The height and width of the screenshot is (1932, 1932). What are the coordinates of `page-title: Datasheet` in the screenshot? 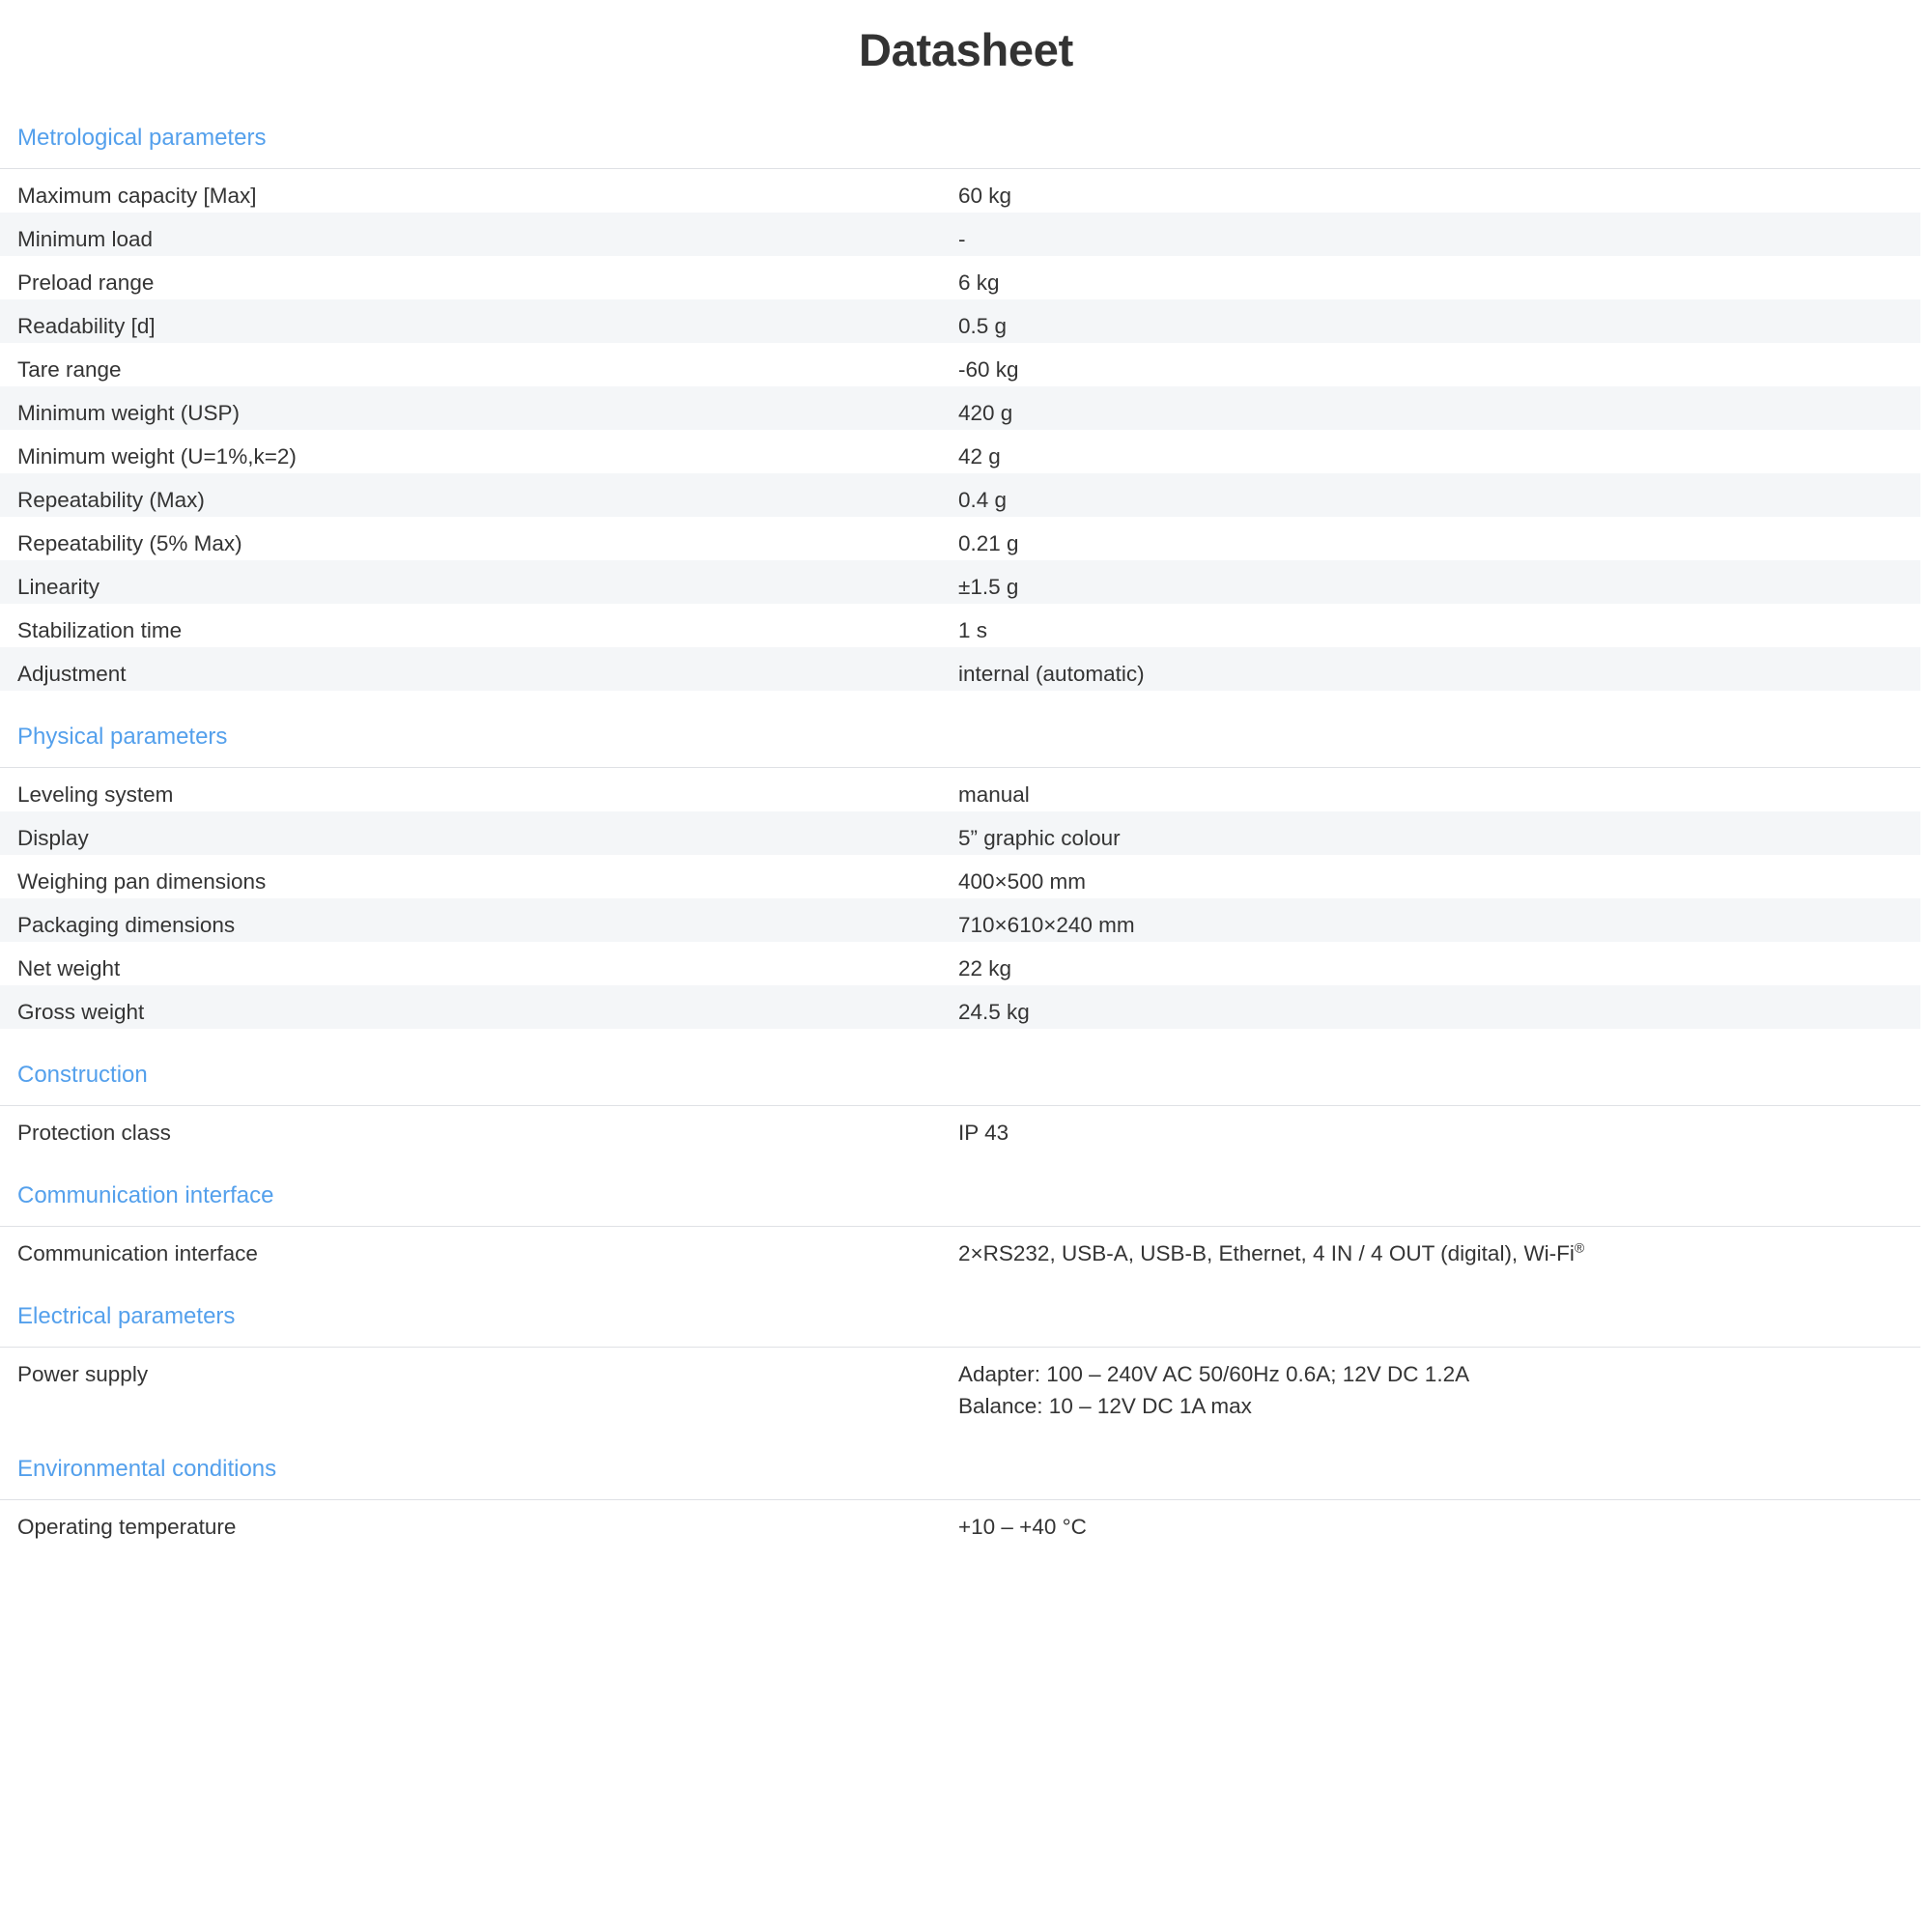 It's located at (966, 49).